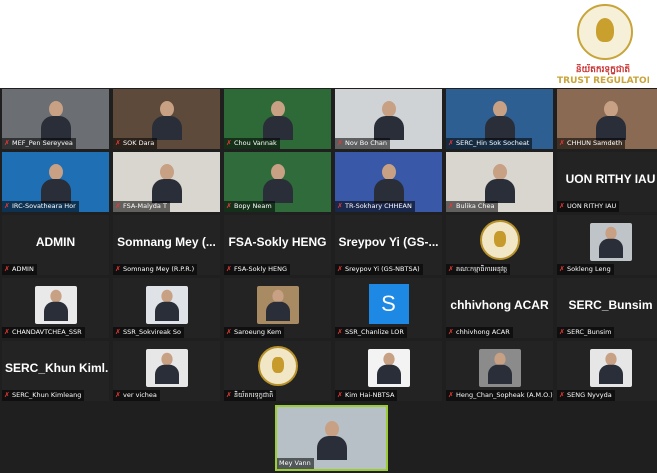 This screenshot has height=473, width=657. I want to click on participant-tile: ✗ SENG Nyvyda, so click(607, 371).